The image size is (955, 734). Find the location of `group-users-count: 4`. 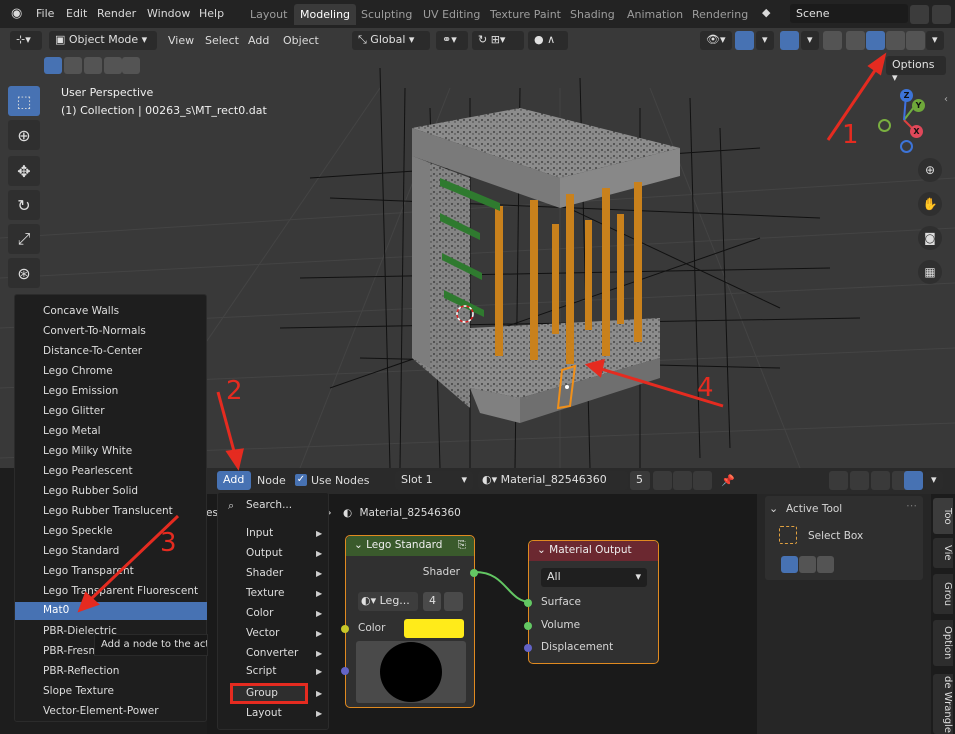

group-users-count: 4 is located at coordinates (432, 601).